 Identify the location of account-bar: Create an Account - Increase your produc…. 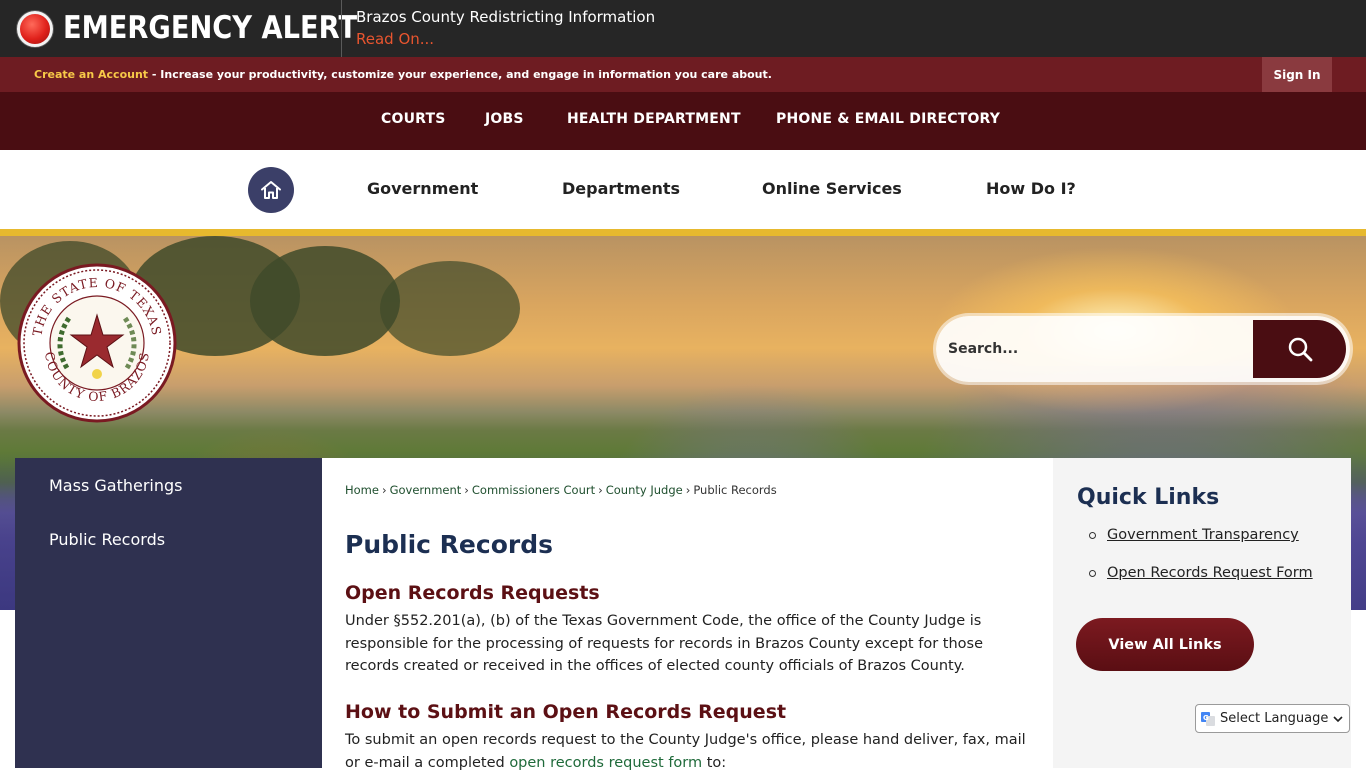
(683, 74).